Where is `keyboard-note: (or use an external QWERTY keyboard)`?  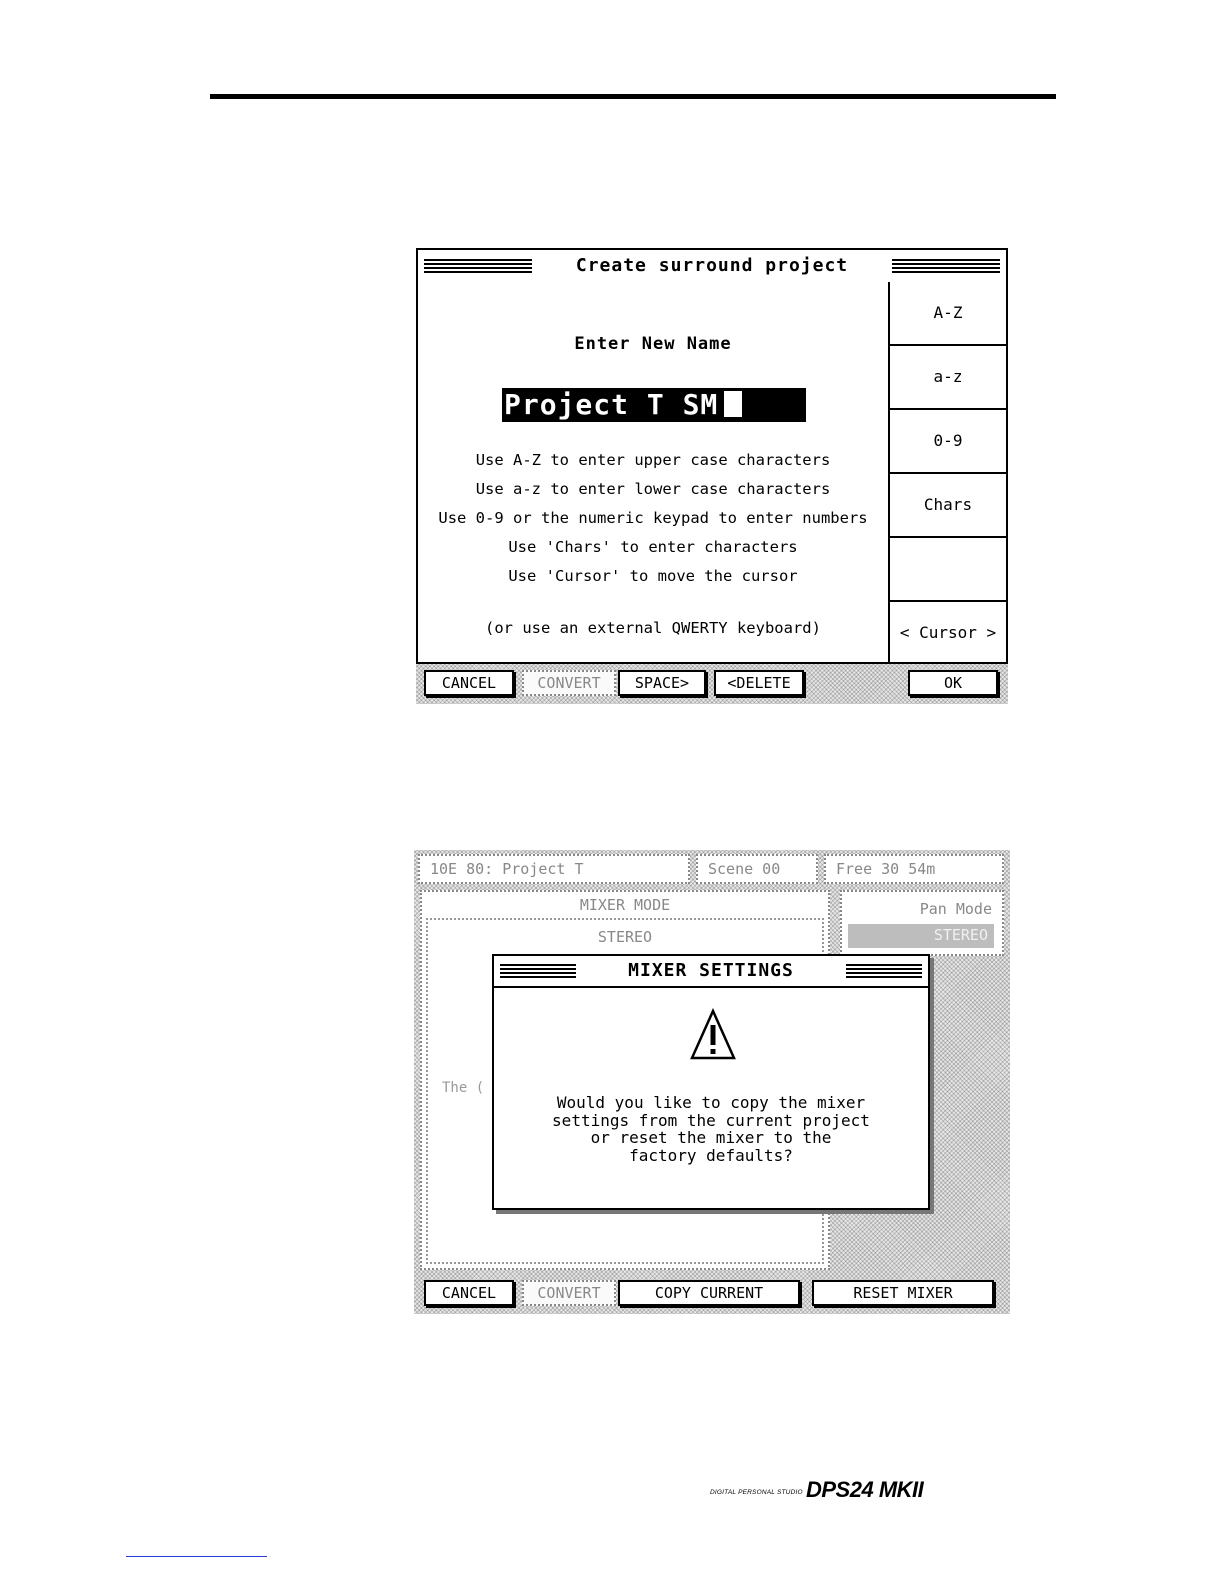 keyboard-note: (or use an external QWERTY keyboard) is located at coordinates (653, 628).